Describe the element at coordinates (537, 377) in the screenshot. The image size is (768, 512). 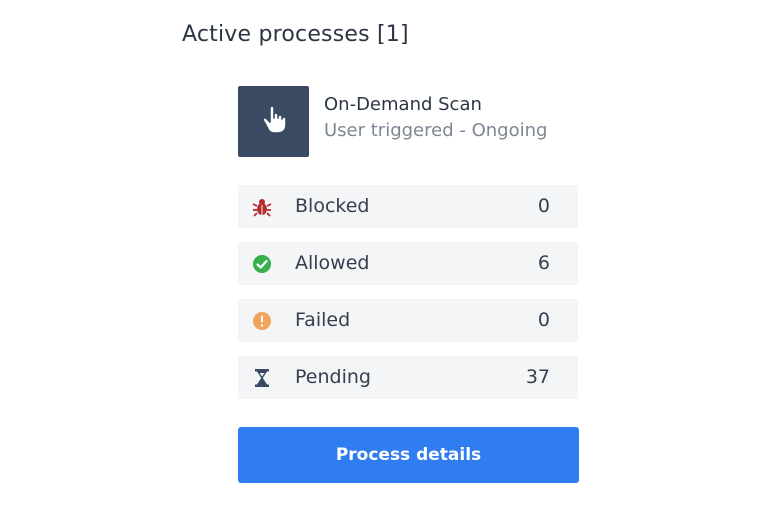
I see `stat-value: 37` at that location.